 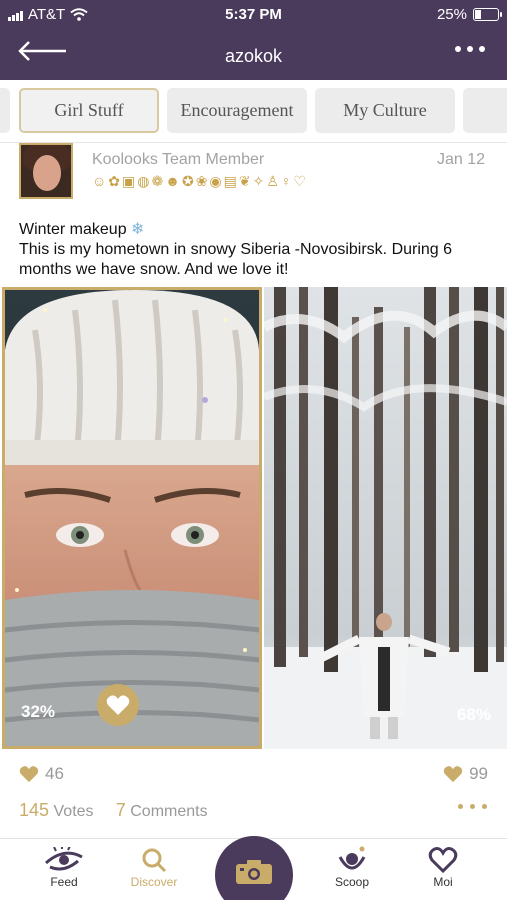 I want to click on votes-comments: 145 Votes 7 Comments, so click(x=113, y=810).